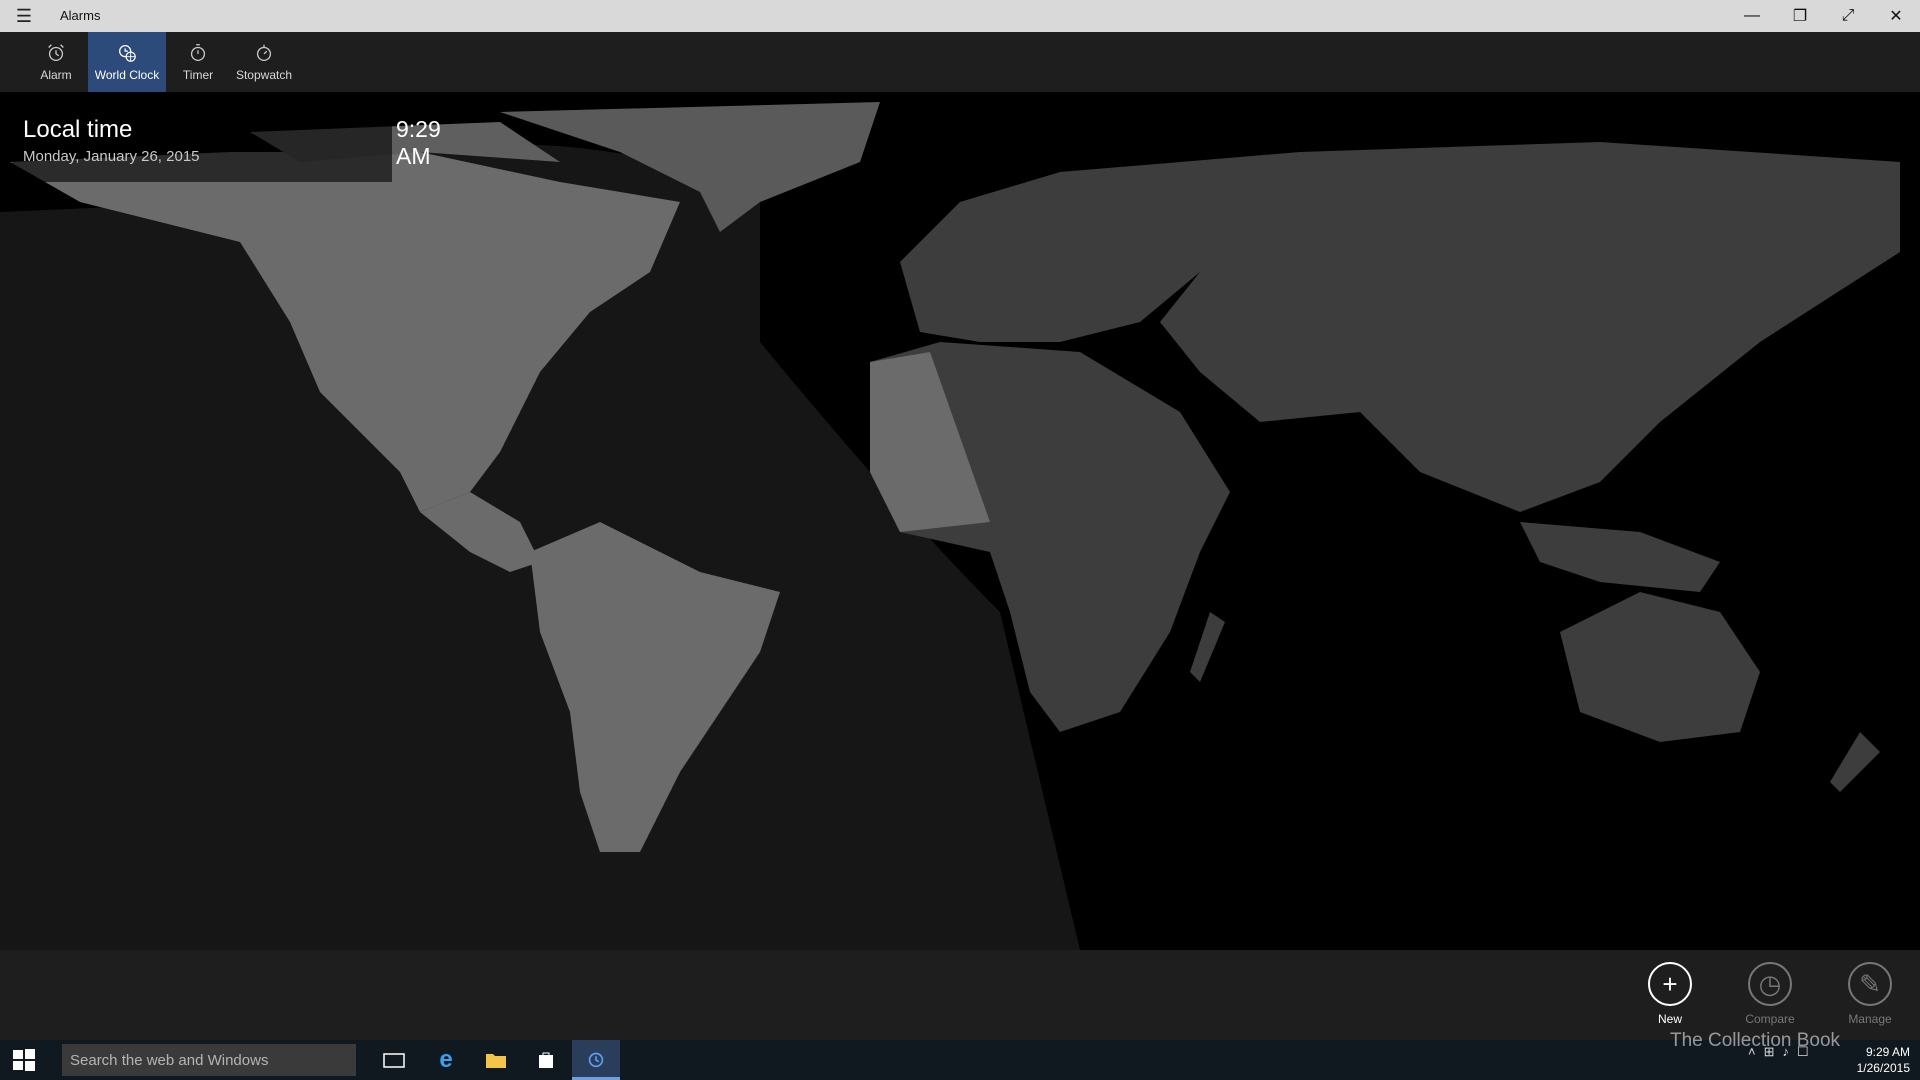 The height and width of the screenshot is (1080, 1920). Describe the element at coordinates (209, 1060) in the screenshot. I see `taskbar-search-input: Search the web and Windows` at that location.